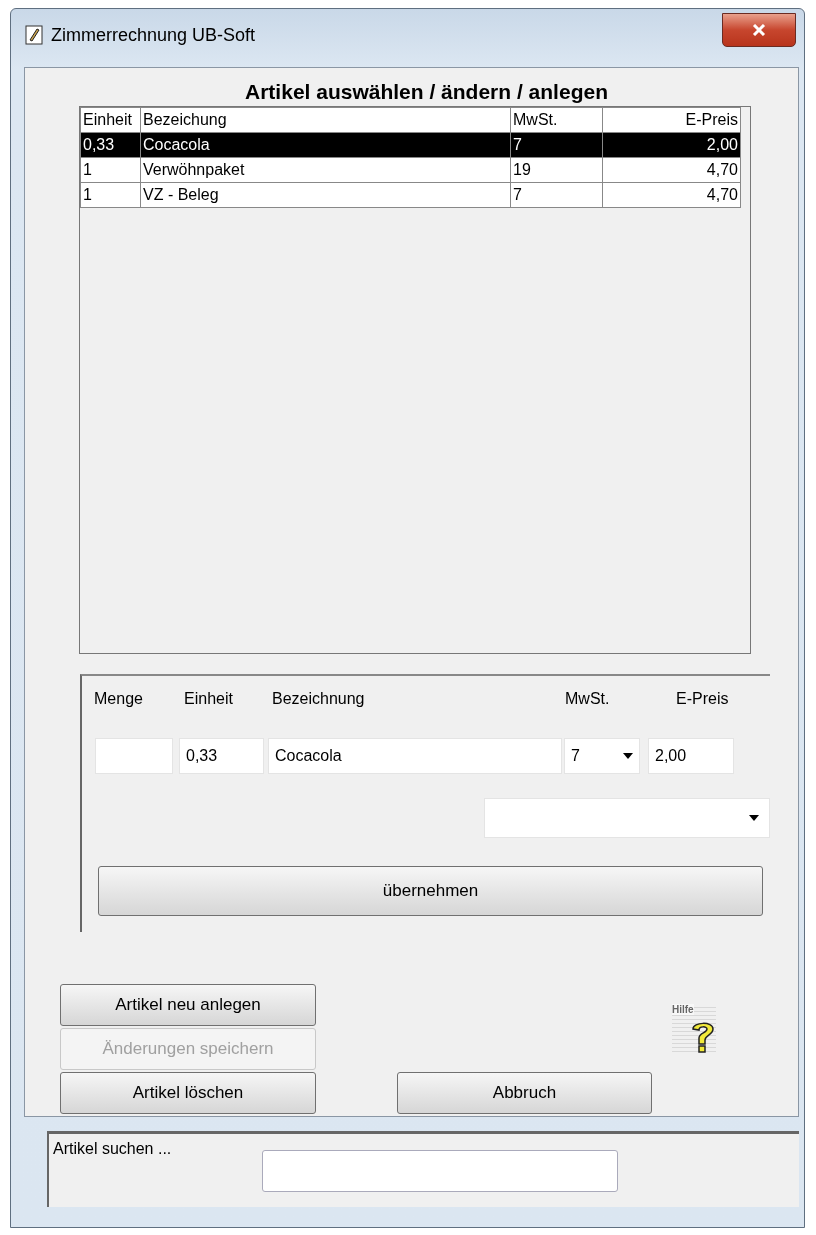 The width and height of the screenshot is (816, 1235). What do you see at coordinates (691, 756) in the screenshot?
I see `price-field: 2,00` at bounding box center [691, 756].